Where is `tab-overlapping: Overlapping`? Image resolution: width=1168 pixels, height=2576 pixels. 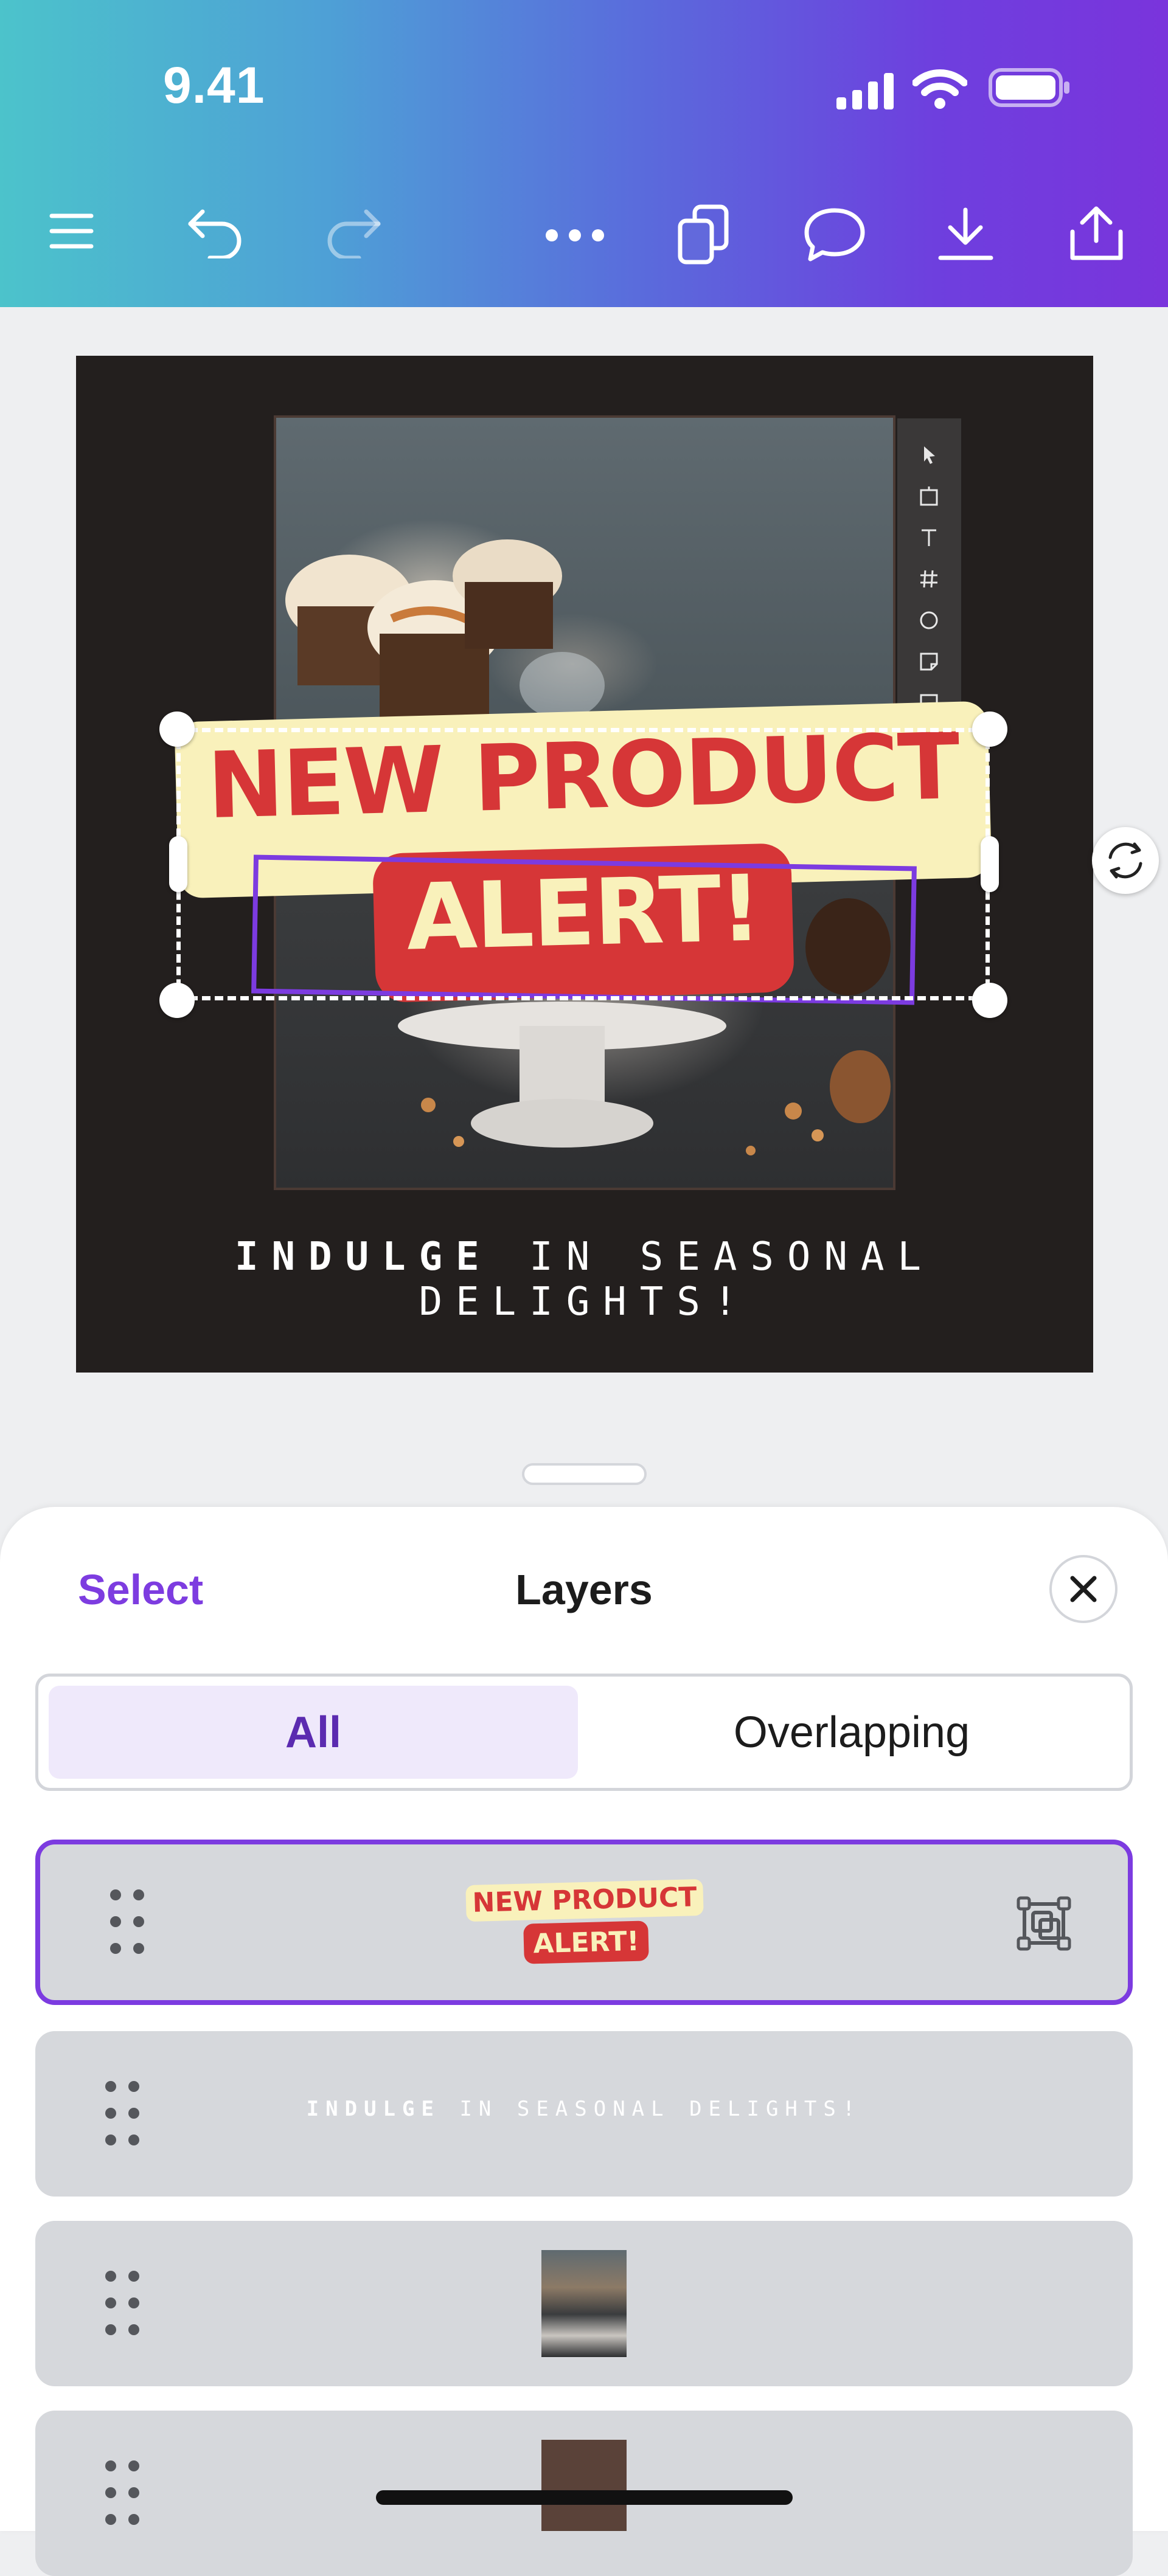
tab-overlapping: Overlapping is located at coordinates (851, 1732).